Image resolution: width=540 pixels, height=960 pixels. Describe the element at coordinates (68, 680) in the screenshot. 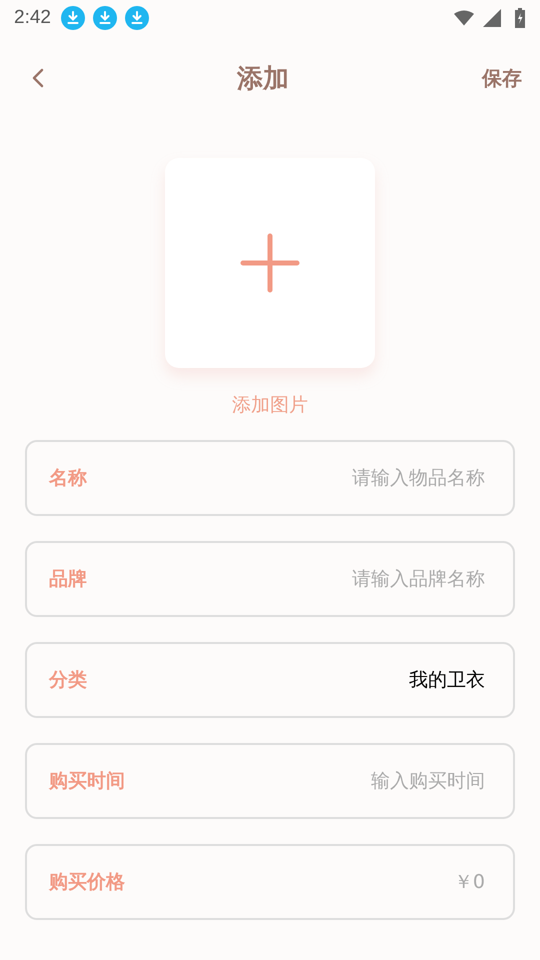

I see `field-label: 分类` at that location.